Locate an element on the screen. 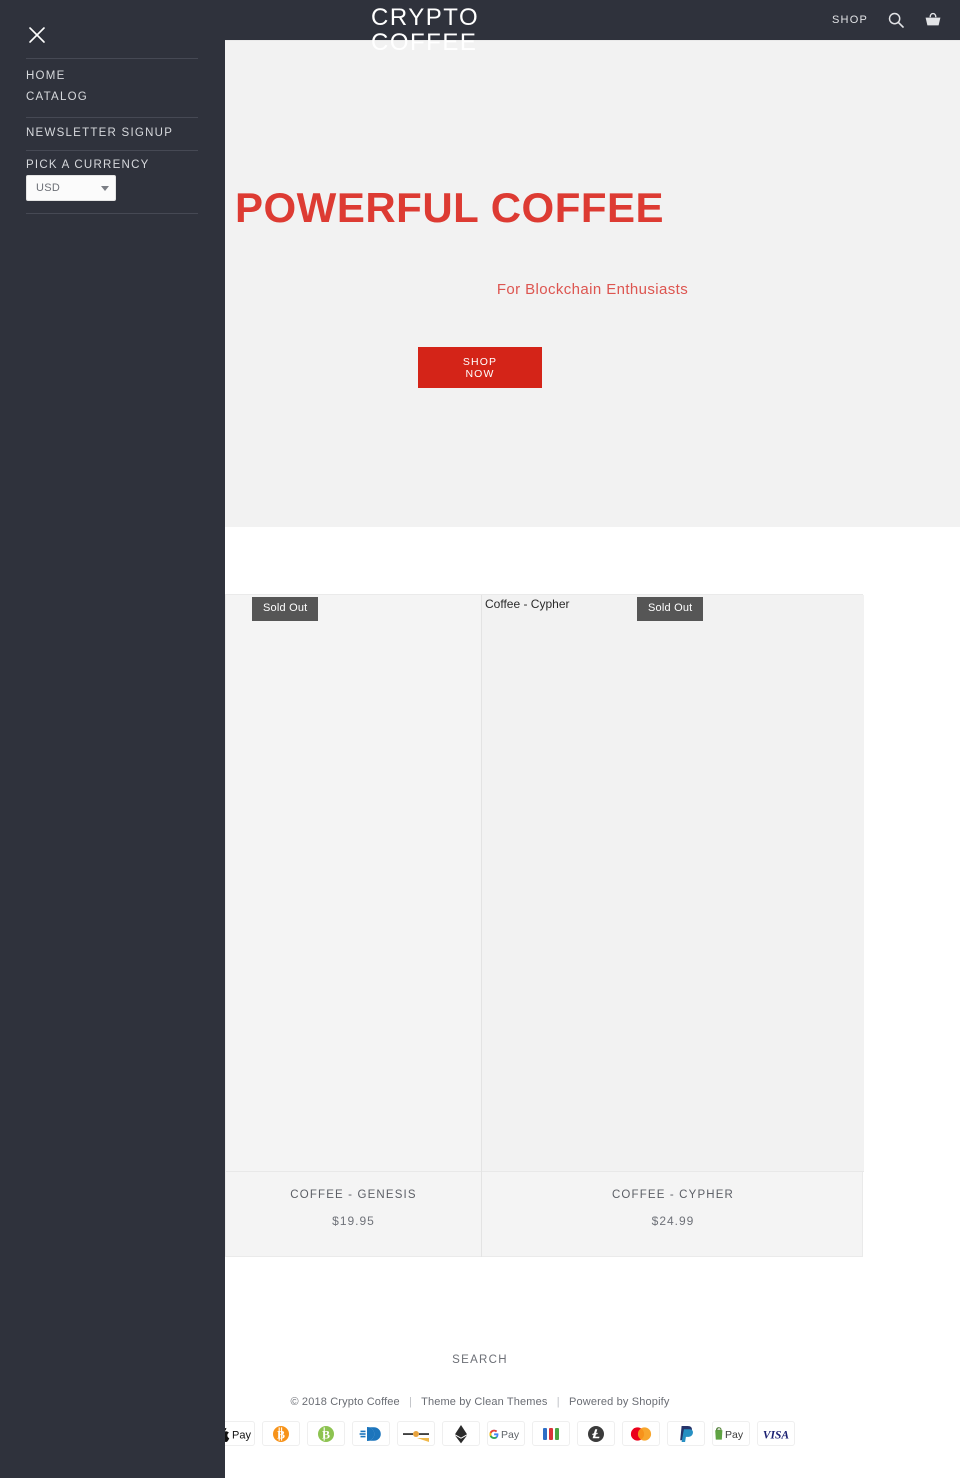 This screenshot has width=960, height=1478. product-card: Sold Out COFFEE - GENESIS $19.95 is located at coordinates (353, 926).